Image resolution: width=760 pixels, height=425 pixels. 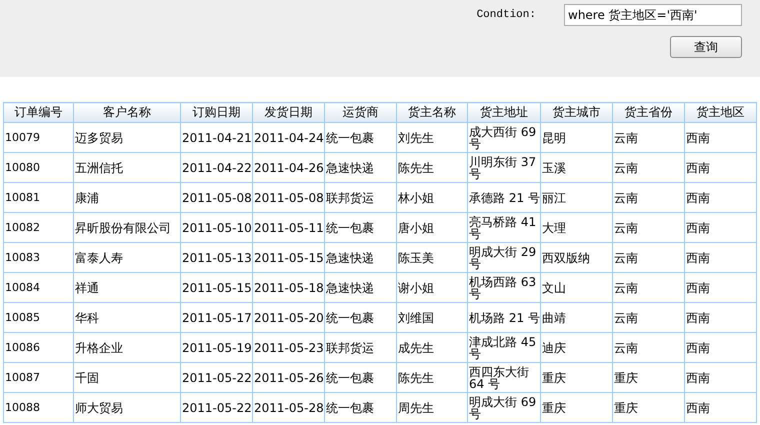 I want to click on table-cell: 10082, so click(x=39, y=227).